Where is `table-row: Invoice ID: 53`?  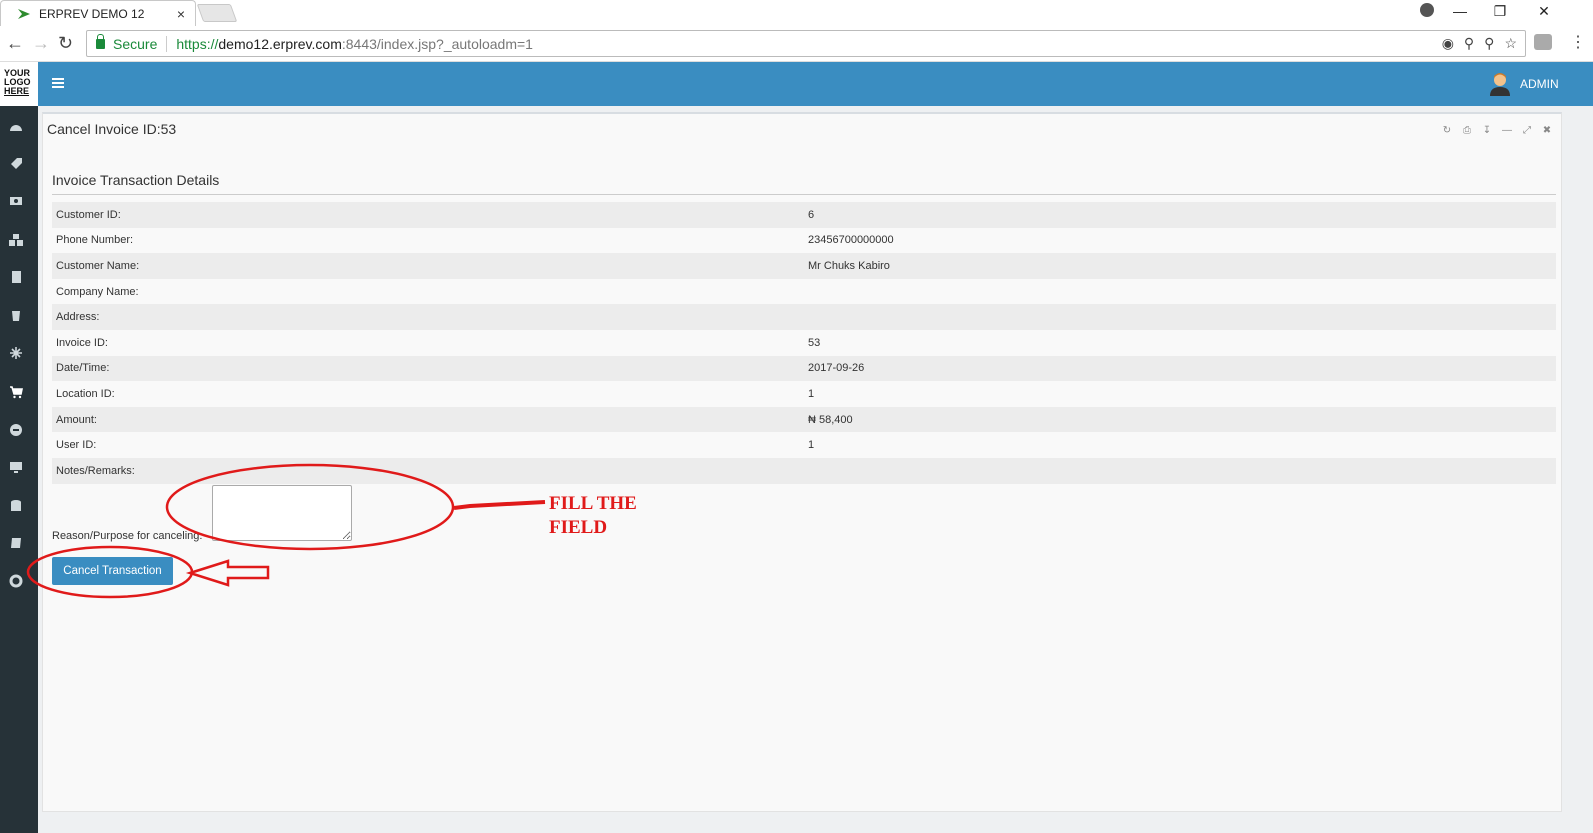 table-row: Invoice ID: 53 is located at coordinates (804, 343).